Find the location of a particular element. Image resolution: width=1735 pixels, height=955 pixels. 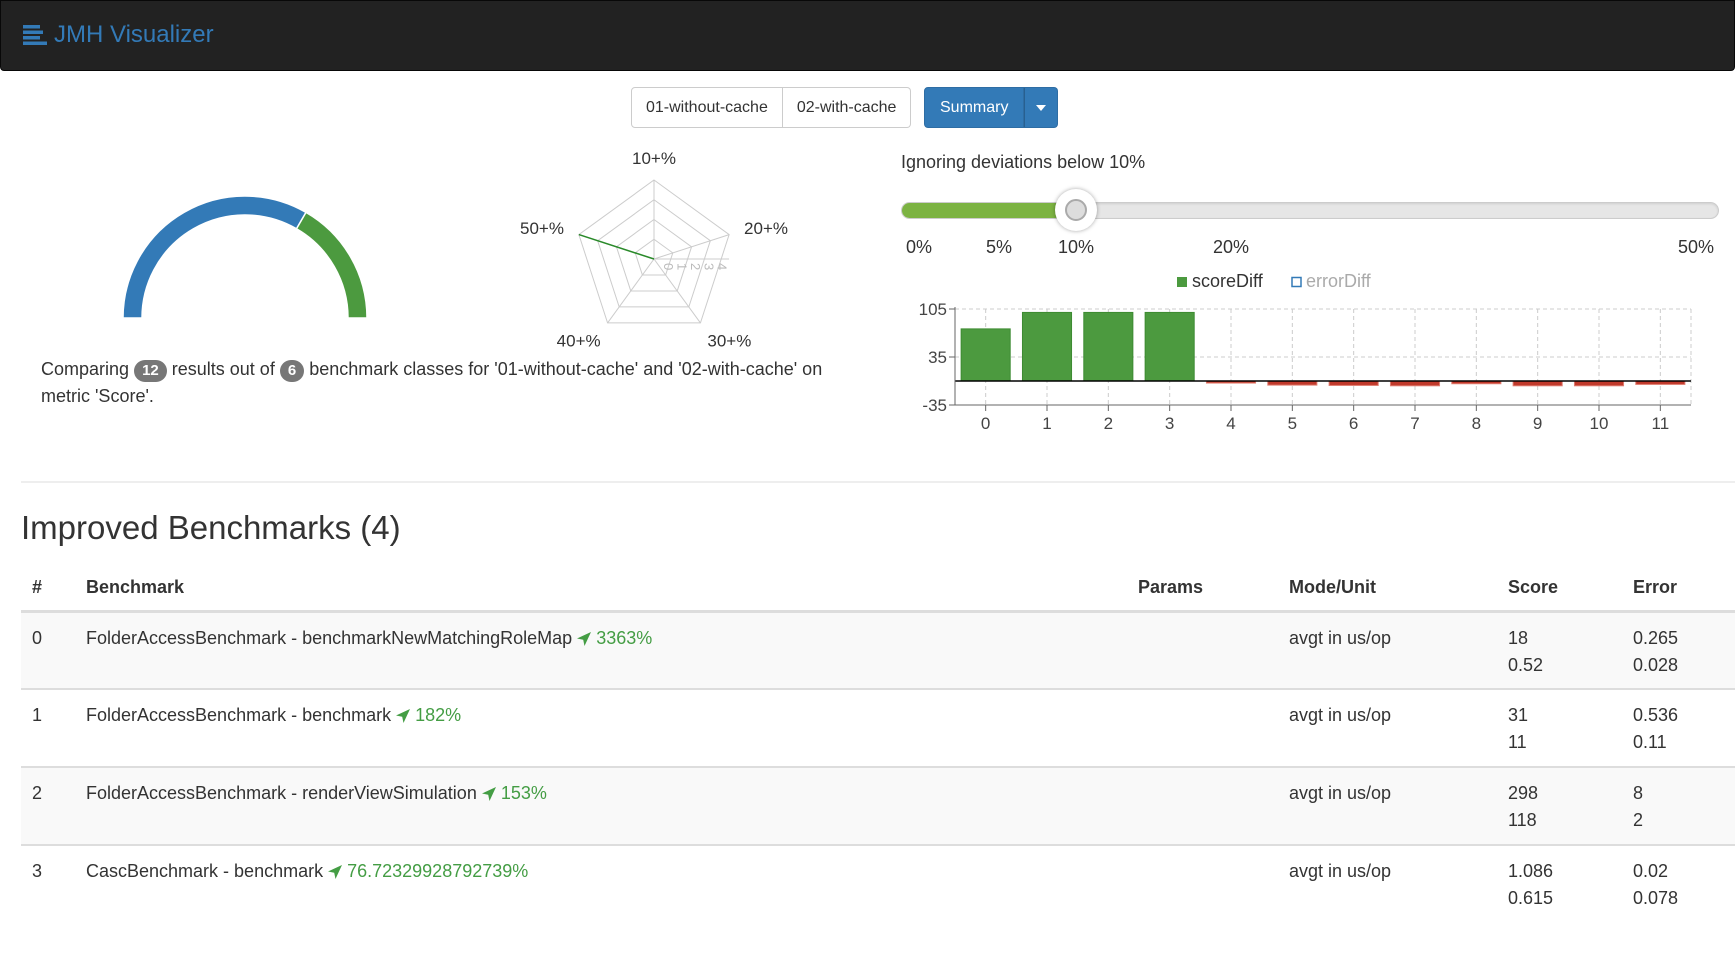

section-divider is located at coordinates (878, 482).